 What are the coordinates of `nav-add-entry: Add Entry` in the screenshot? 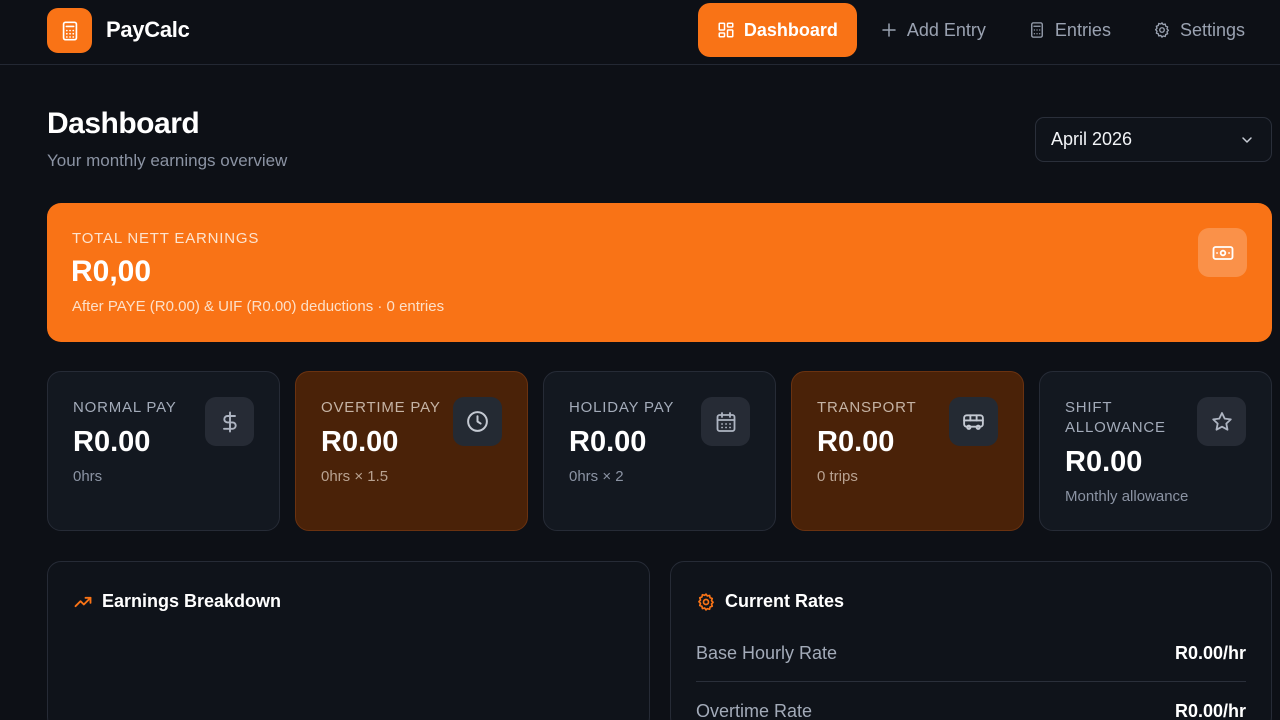 It's located at (933, 30).